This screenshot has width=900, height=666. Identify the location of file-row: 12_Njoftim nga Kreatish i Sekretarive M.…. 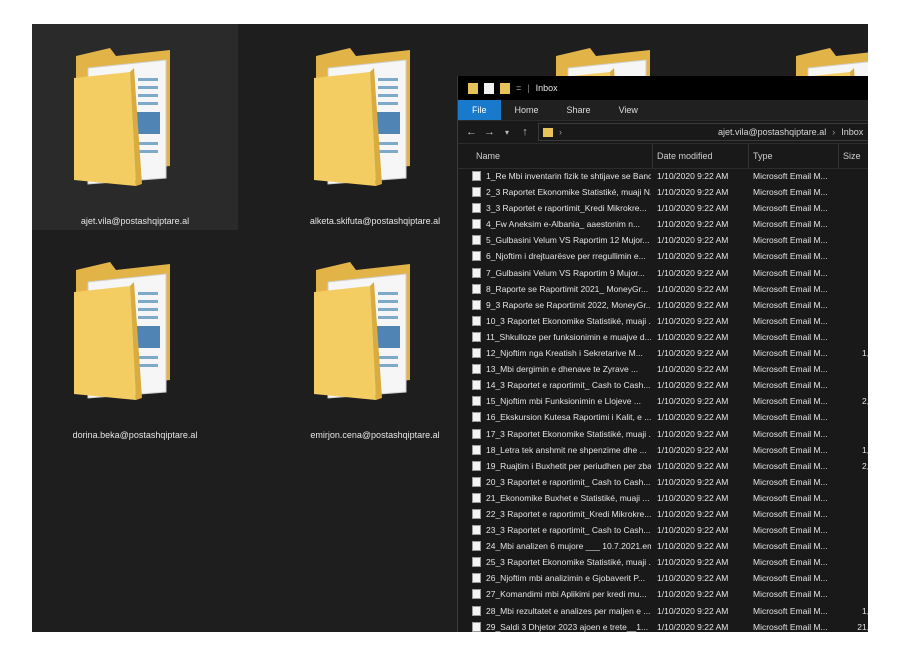
(663, 353).